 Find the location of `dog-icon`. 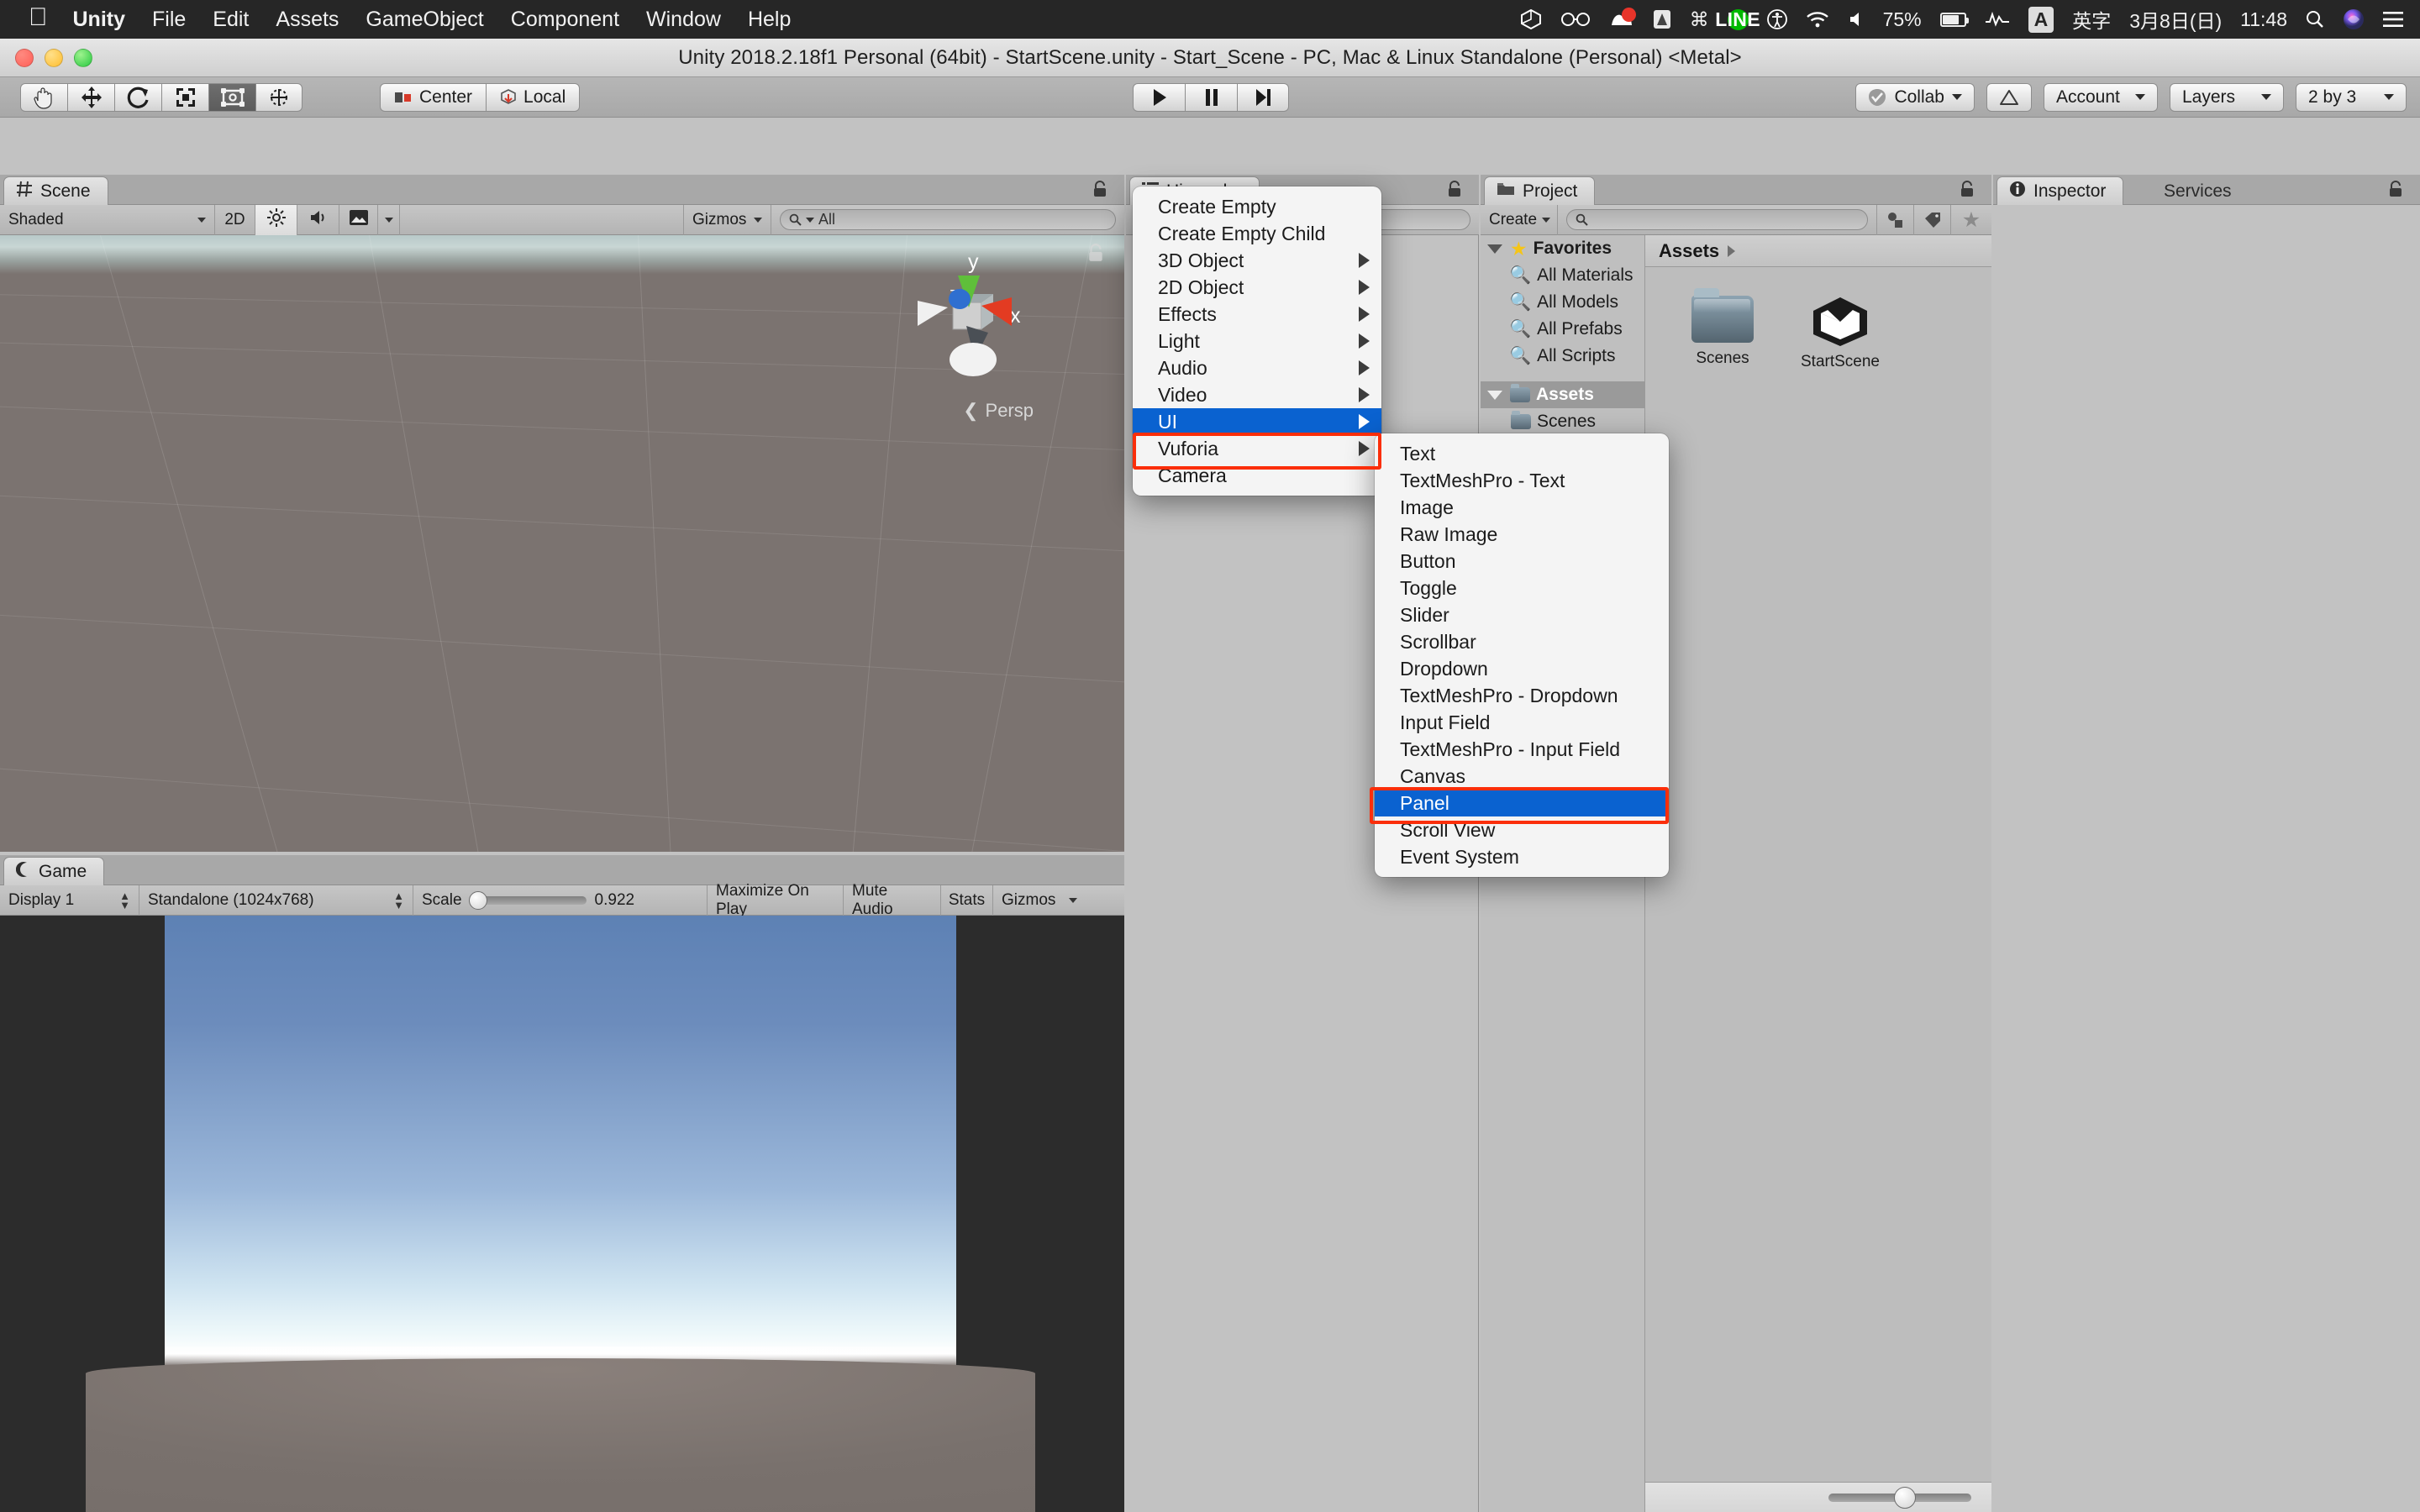

dog-icon is located at coordinates (1622, 18).